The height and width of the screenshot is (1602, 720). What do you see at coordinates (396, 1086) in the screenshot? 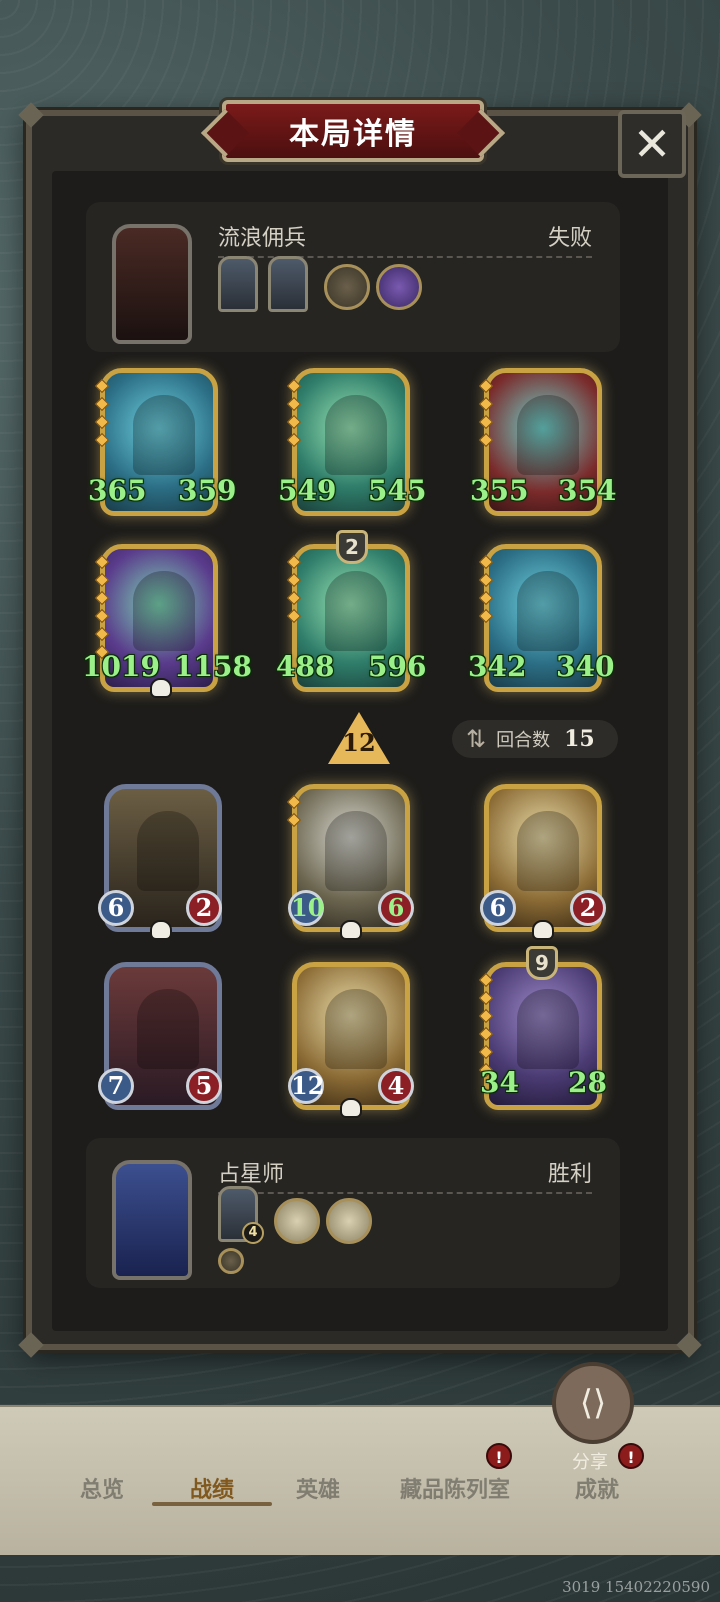
I see `player-unit-5-health: 4` at bounding box center [396, 1086].